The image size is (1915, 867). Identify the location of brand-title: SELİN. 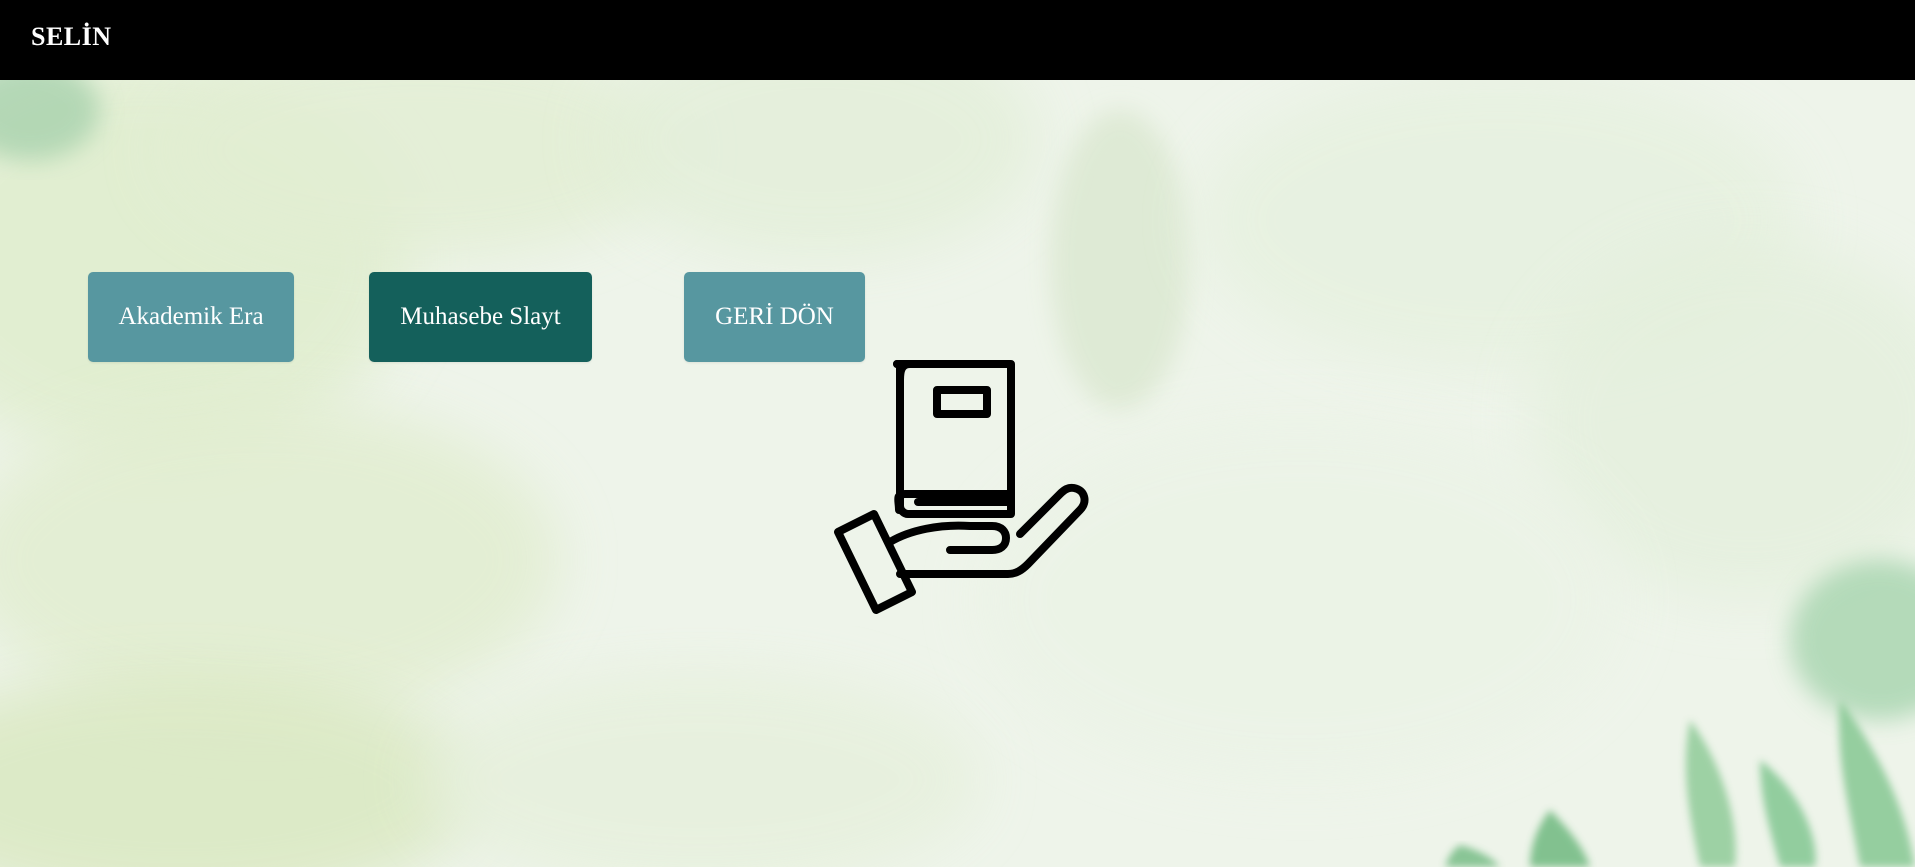
(71, 37).